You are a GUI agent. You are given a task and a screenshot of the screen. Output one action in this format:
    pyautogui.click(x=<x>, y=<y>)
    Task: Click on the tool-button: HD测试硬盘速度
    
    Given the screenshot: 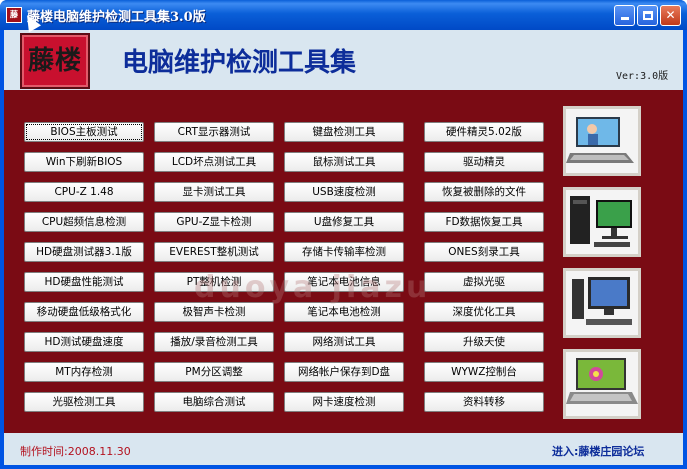 What is the action you would take?
    pyautogui.click(x=84, y=342)
    